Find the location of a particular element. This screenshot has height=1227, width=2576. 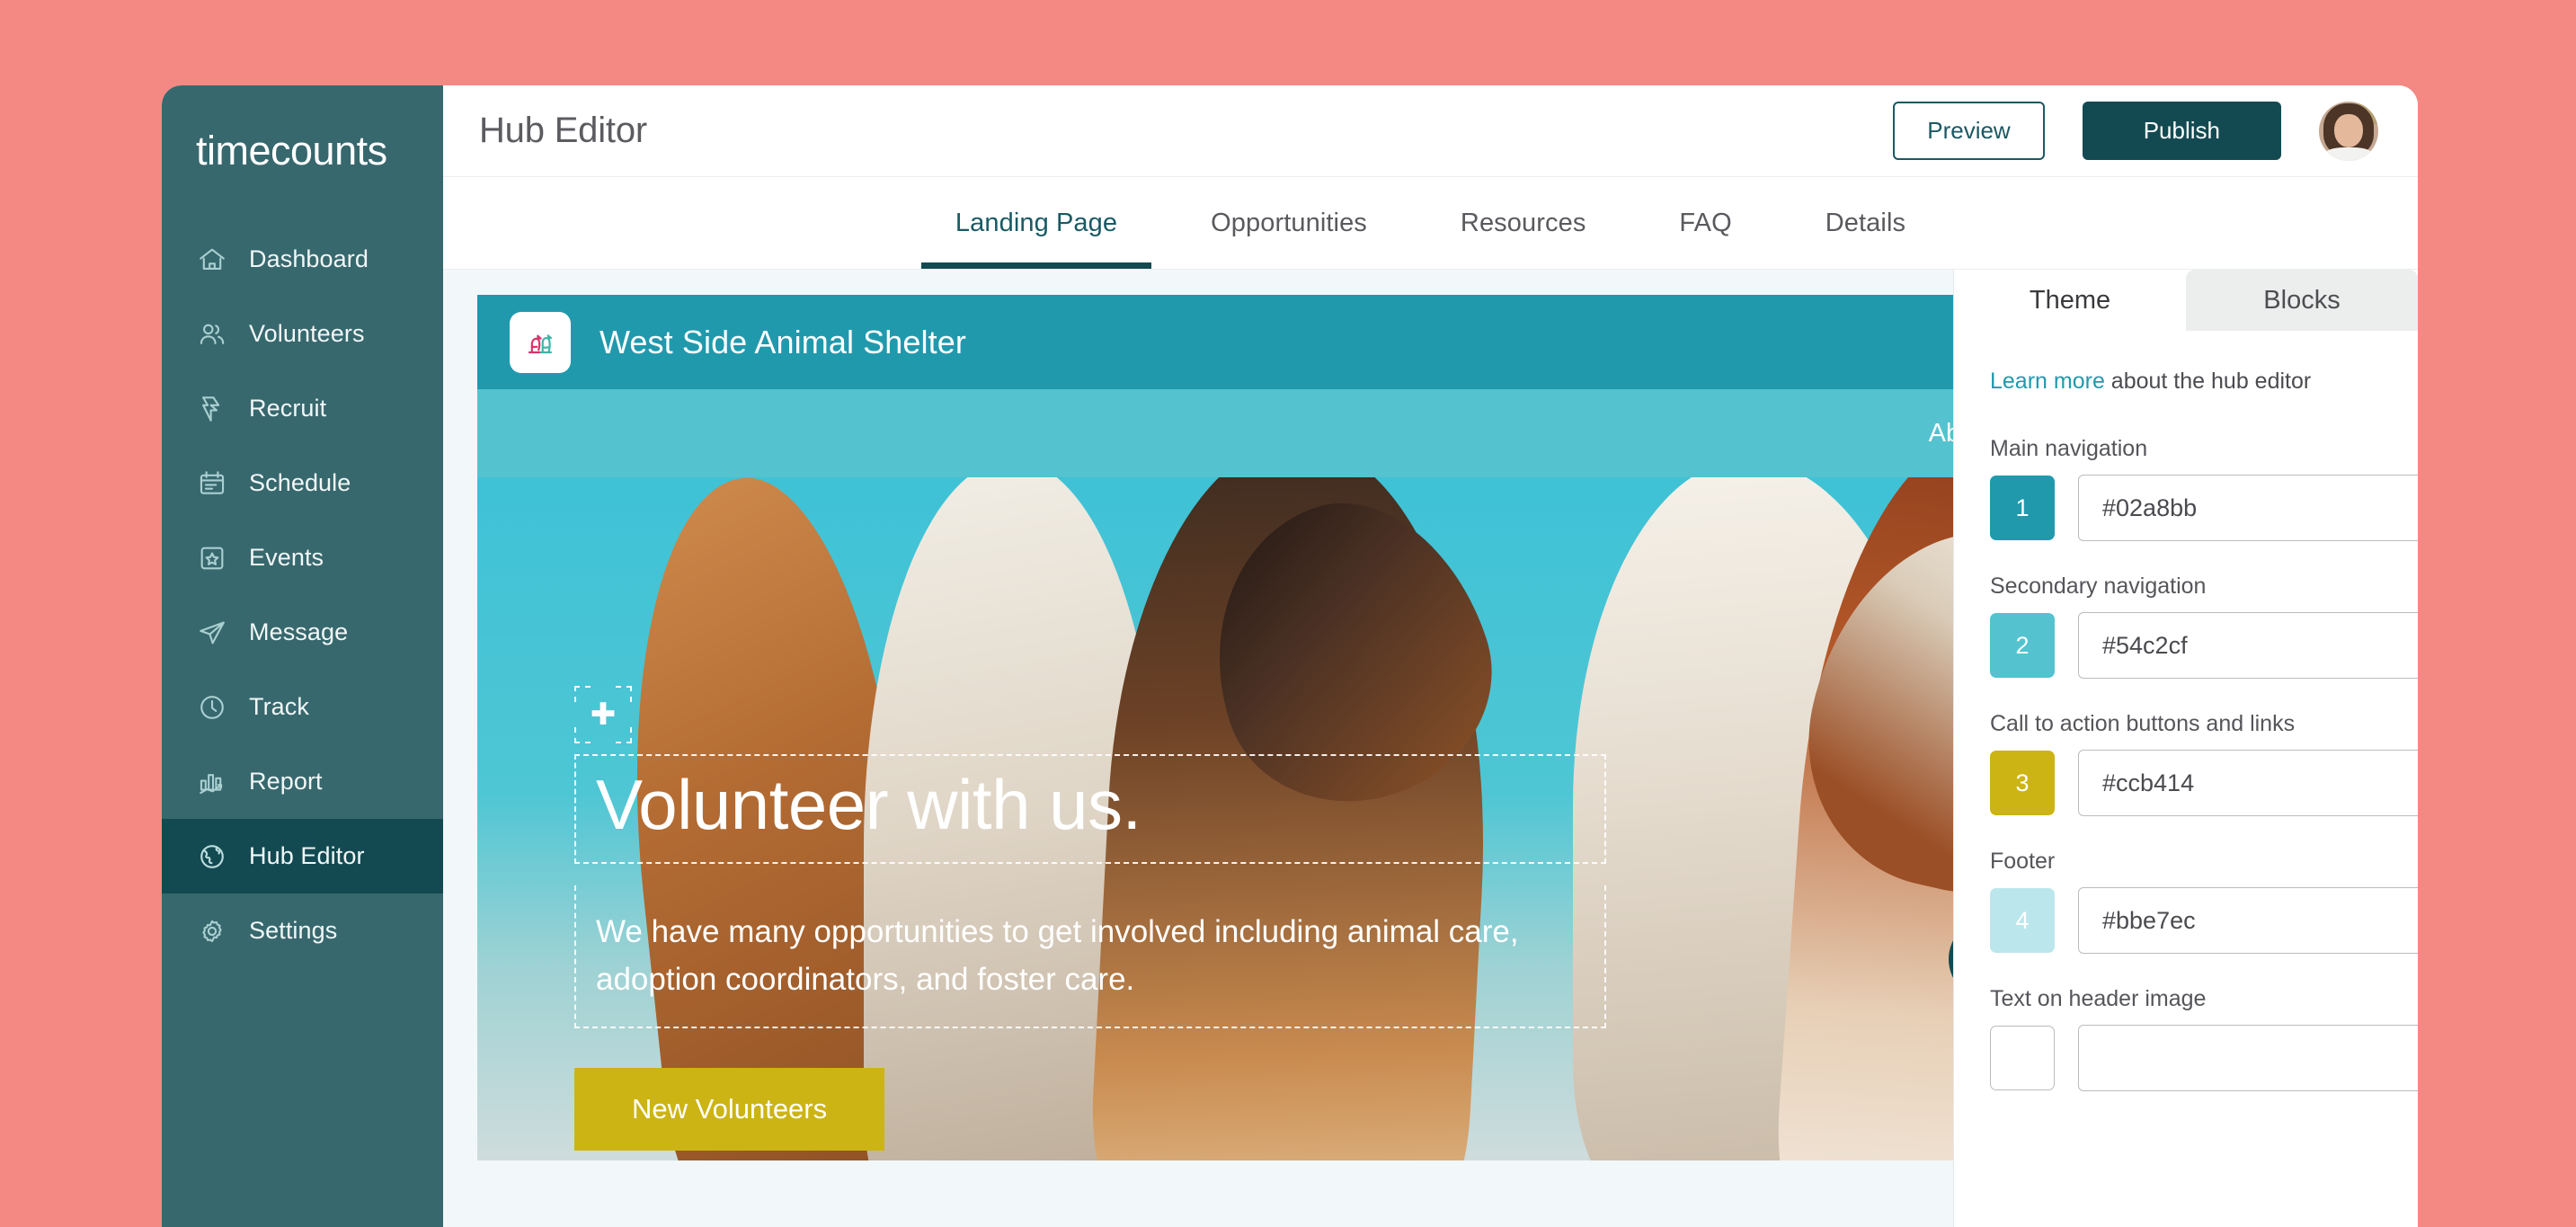

field-label: Secondary navigation is located at coordinates (2098, 586).